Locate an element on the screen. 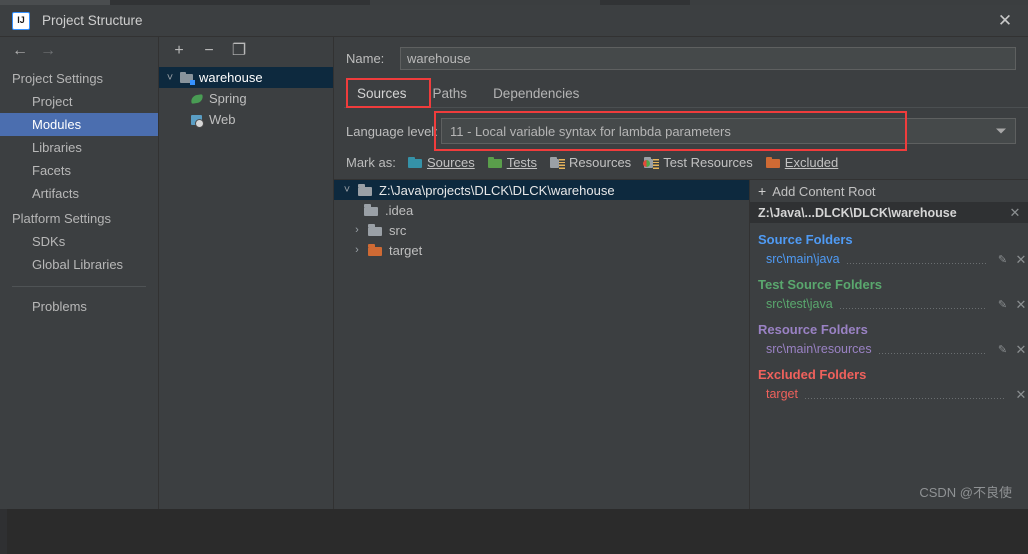  source-folder-path: src\main\java is located at coordinates (803, 259).